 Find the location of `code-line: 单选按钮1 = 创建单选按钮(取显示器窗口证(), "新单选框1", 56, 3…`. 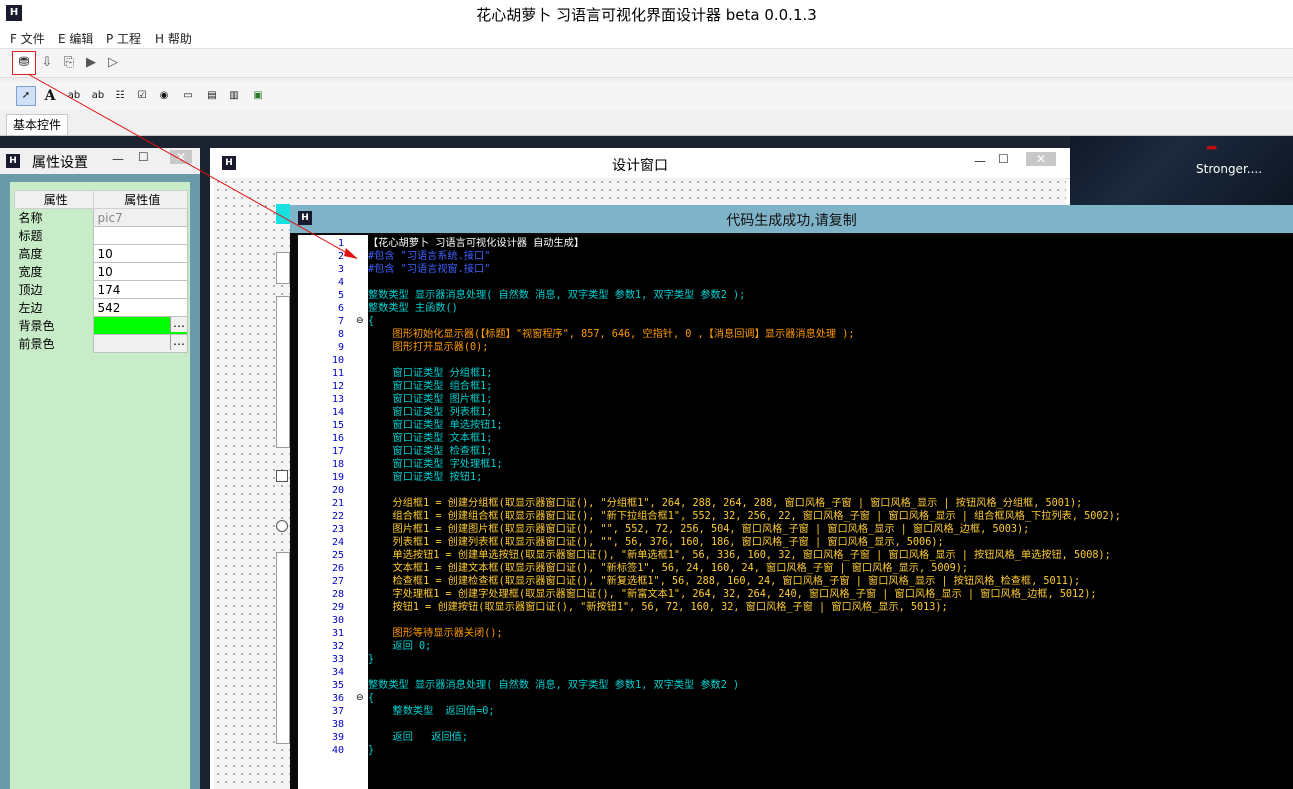

code-line: 单选按钮1 = 创建单选按钮(取显示器窗口证(), "新单选框1", 56, 3… is located at coordinates (739, 555).